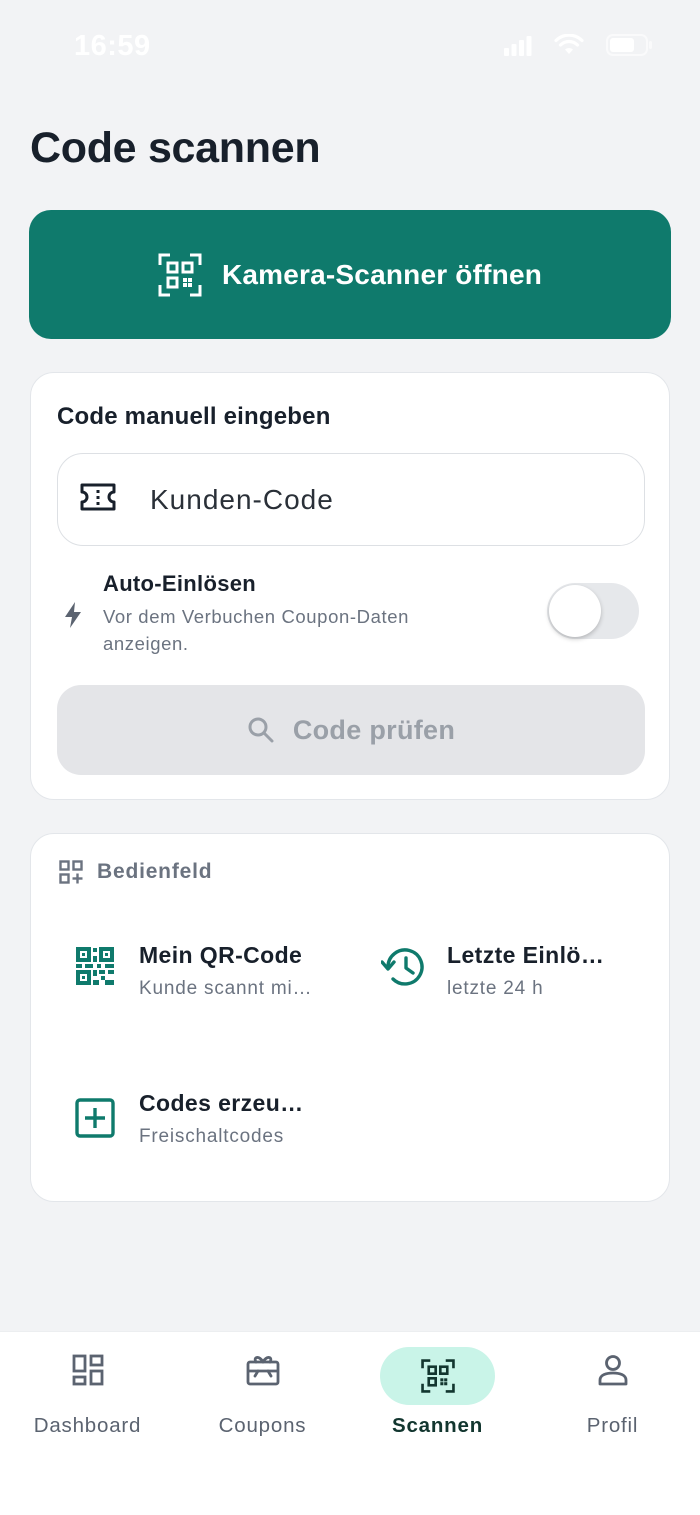 This screenshot has width=700, height=1515. What do you see at coordinates (87, 1425) in the screenshot?
I see `nav-label-dashboard: Dashboard` at bounding box center [87, 1425].